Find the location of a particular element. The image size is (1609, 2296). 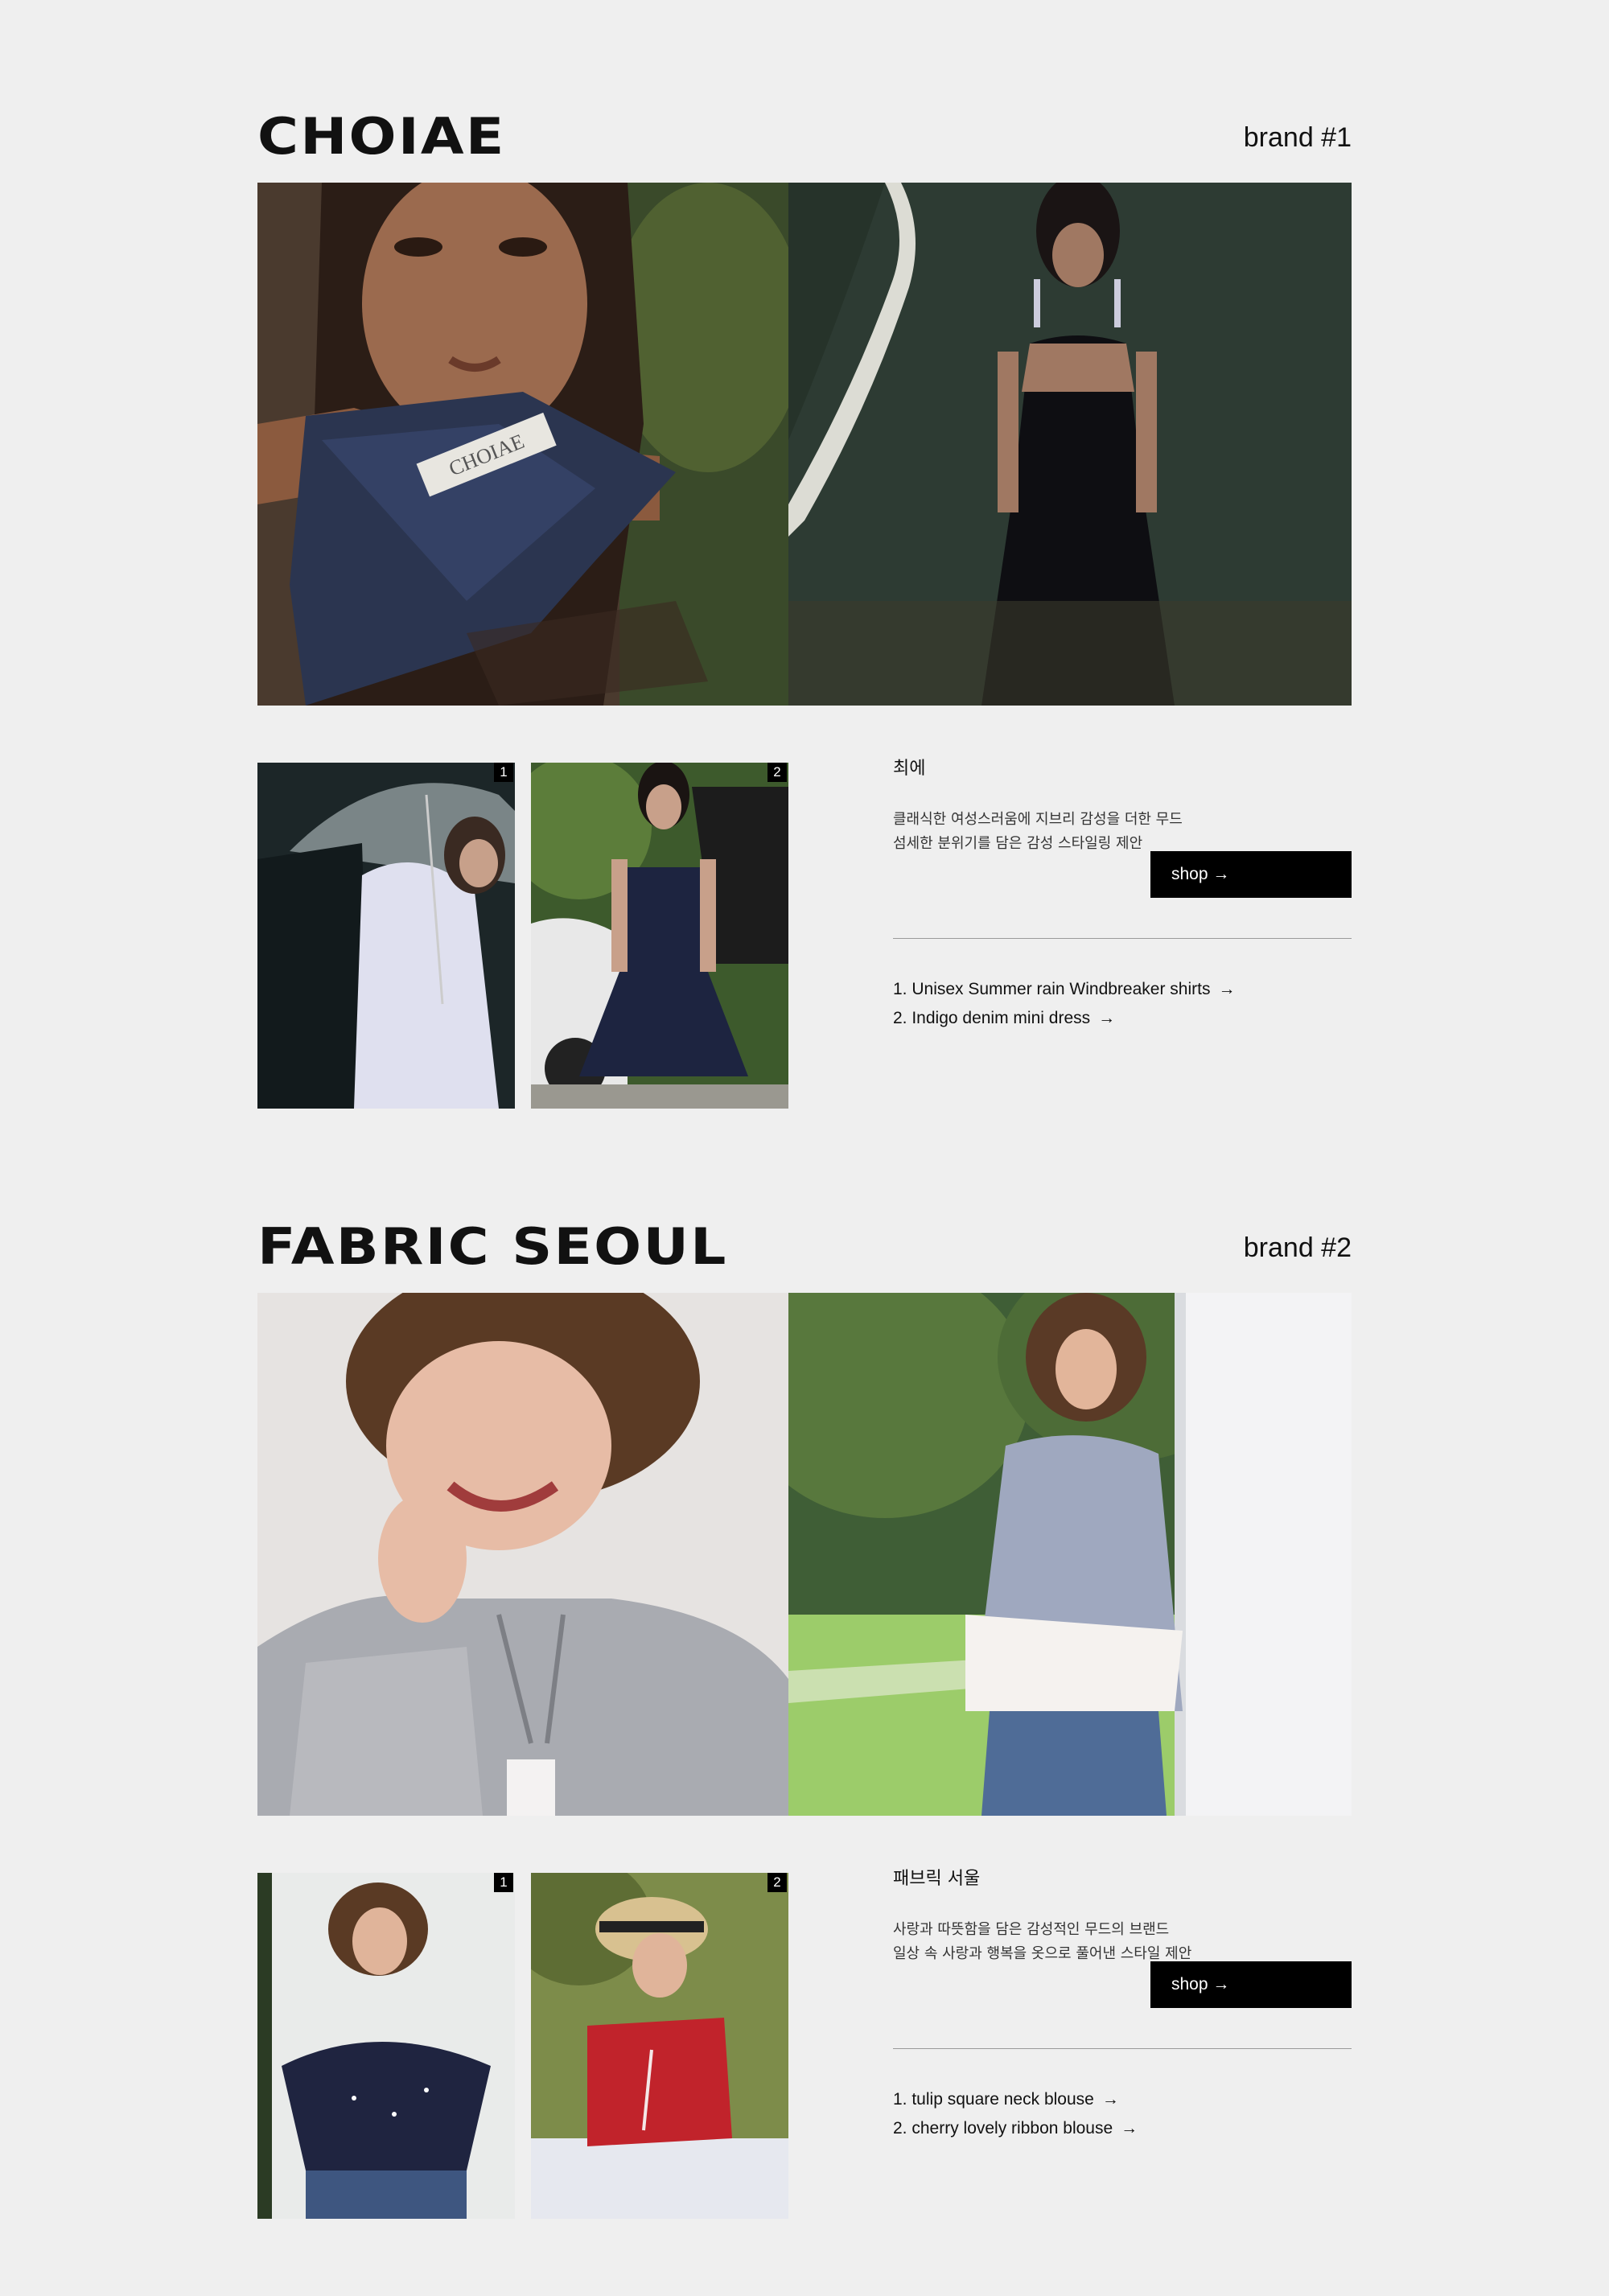

brand-number-label: brand #1 is located at coordinates (1297, 137).